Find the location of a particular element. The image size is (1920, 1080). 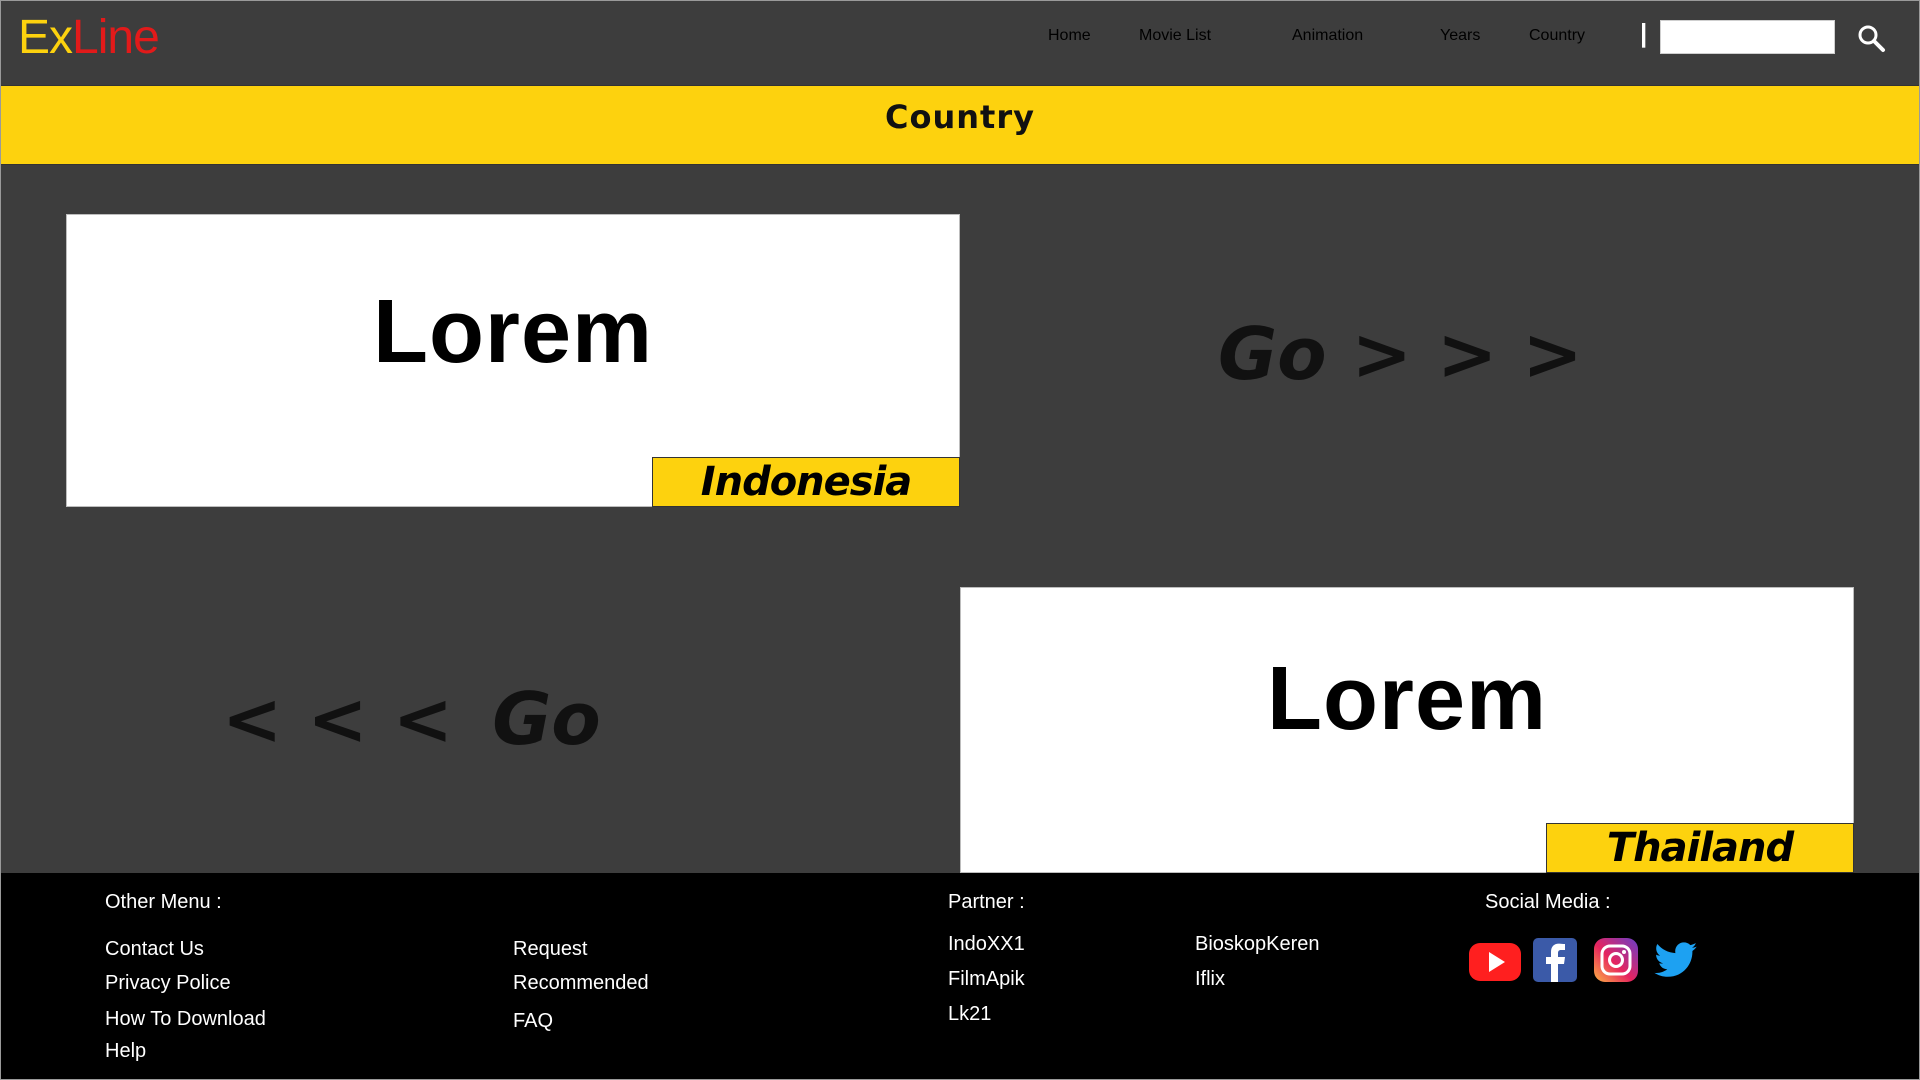

next-go-label: Go is located at coordinates (1272, 354).